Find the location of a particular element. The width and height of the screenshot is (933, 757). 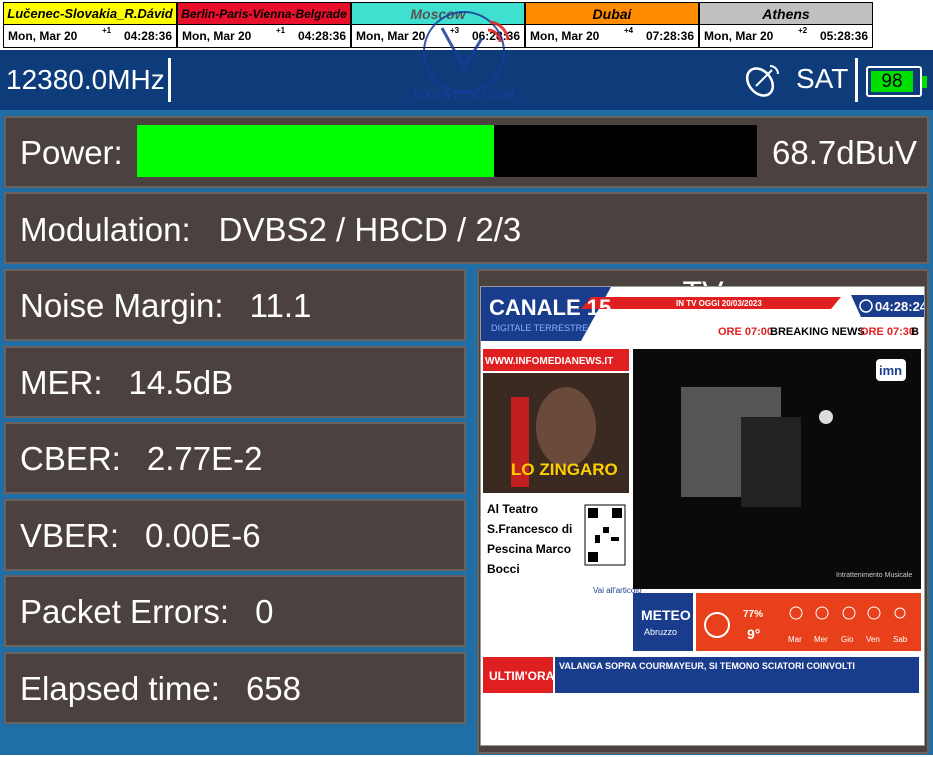

power-label: Power: is located at coordinates (71, 152).